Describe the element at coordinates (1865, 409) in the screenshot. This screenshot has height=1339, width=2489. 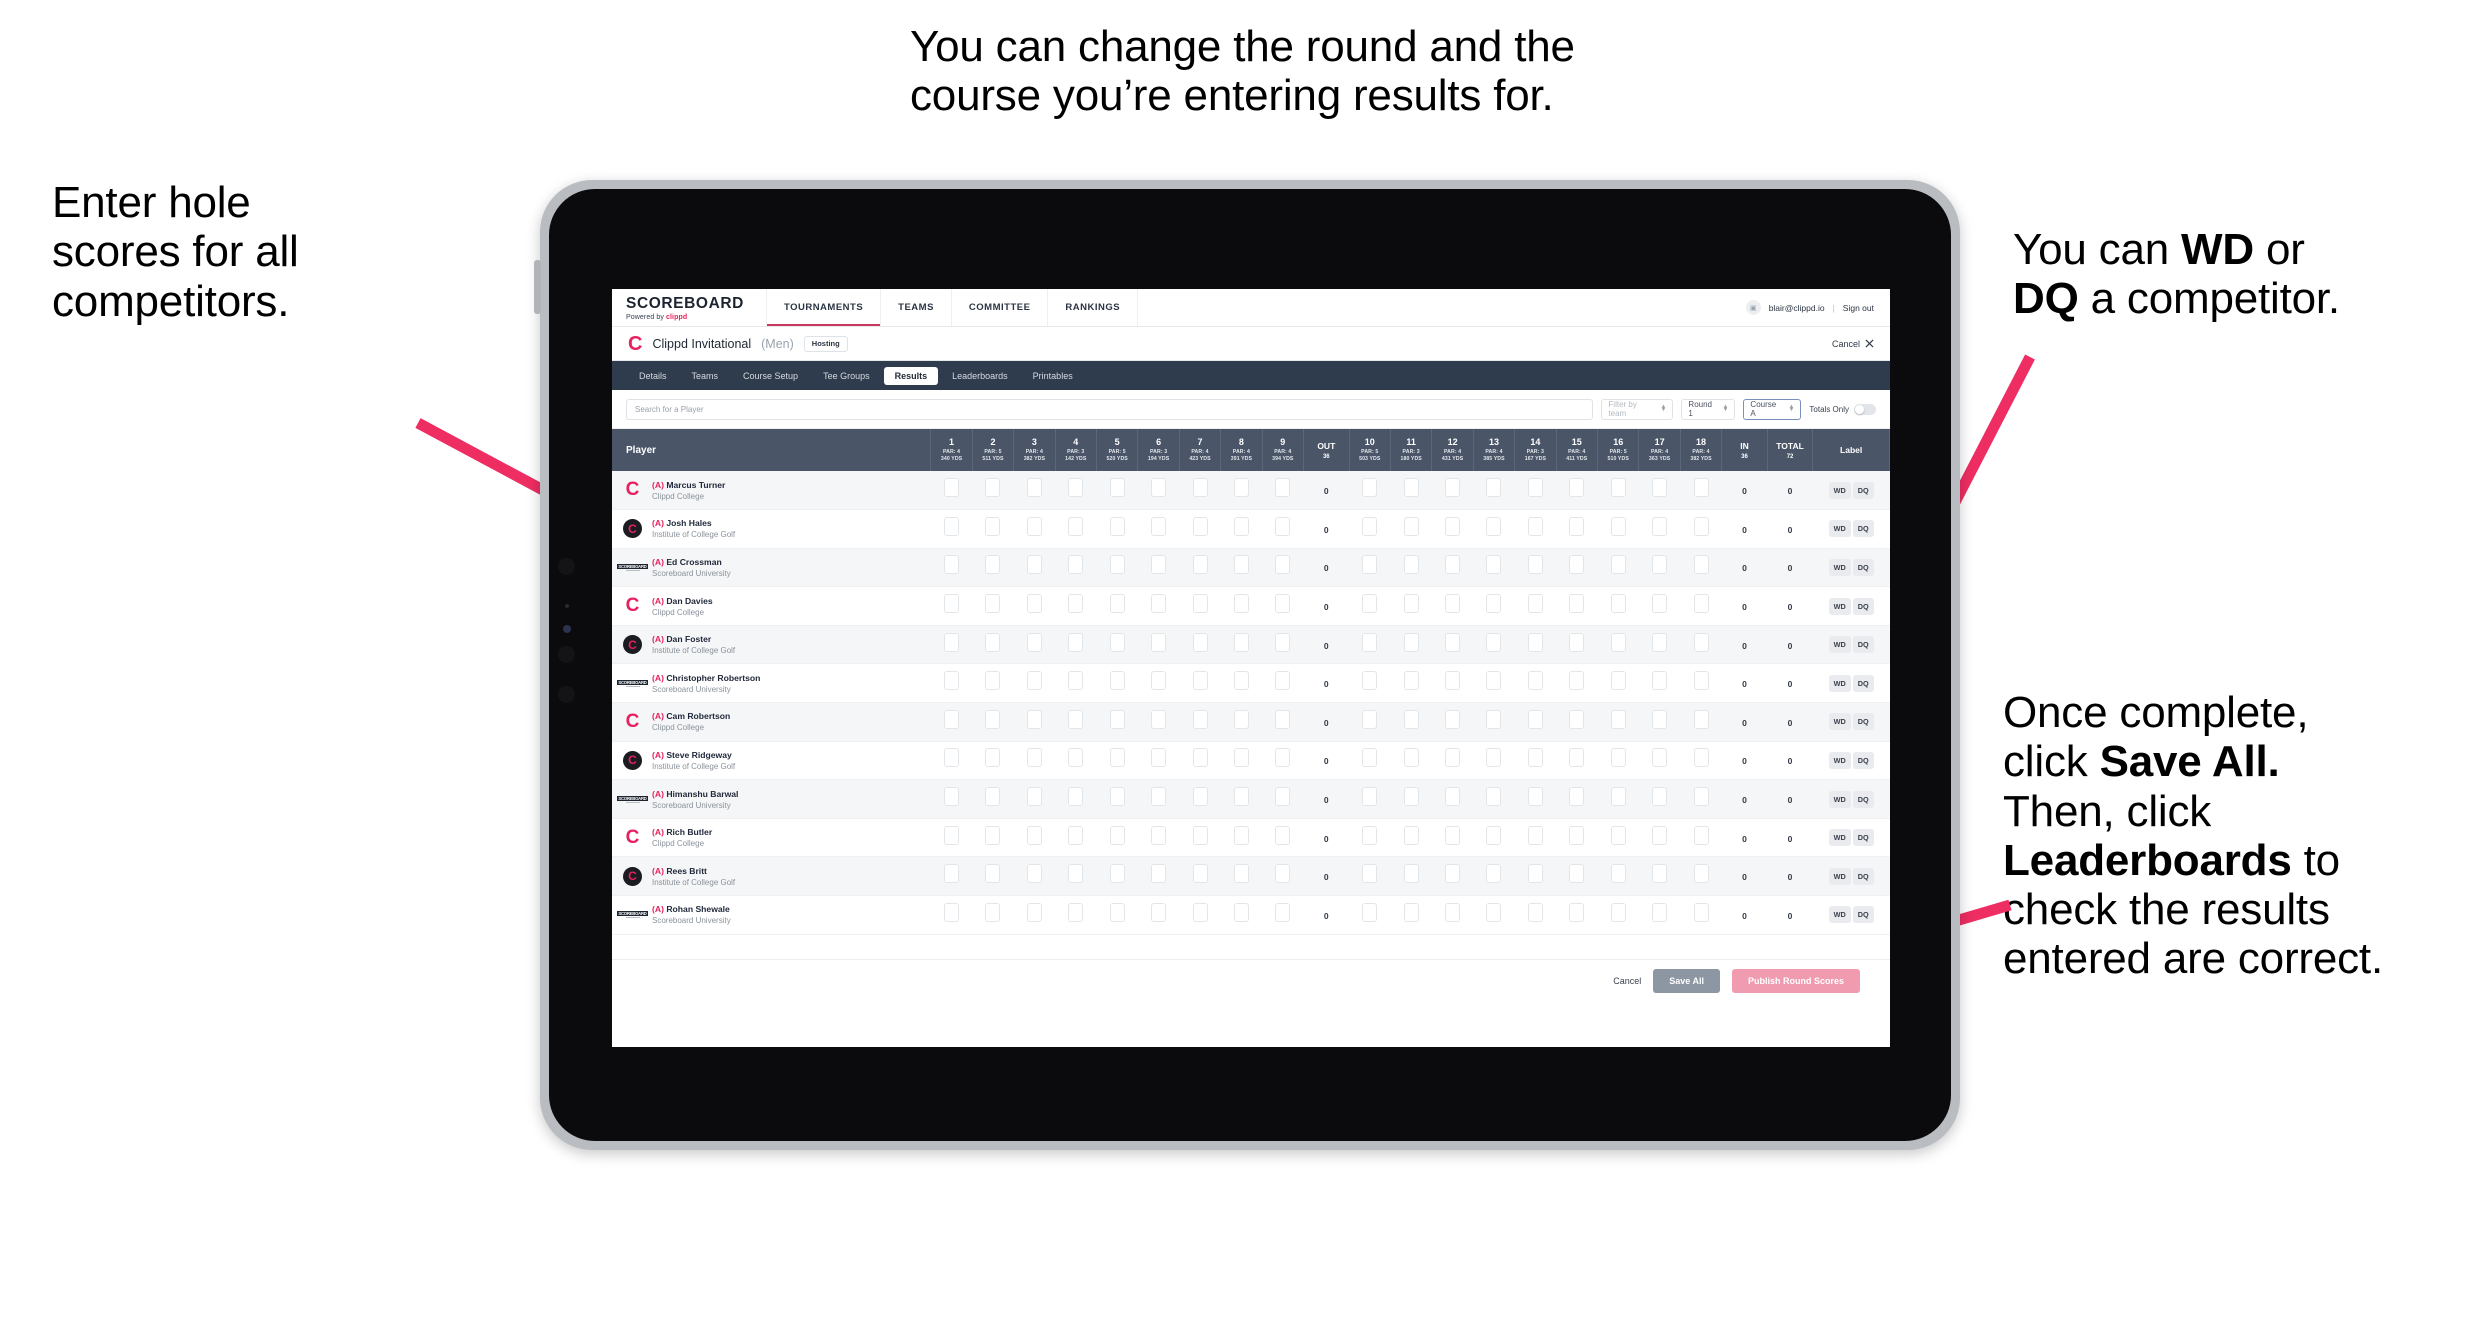
I see `totals-only-toggle` at that location.